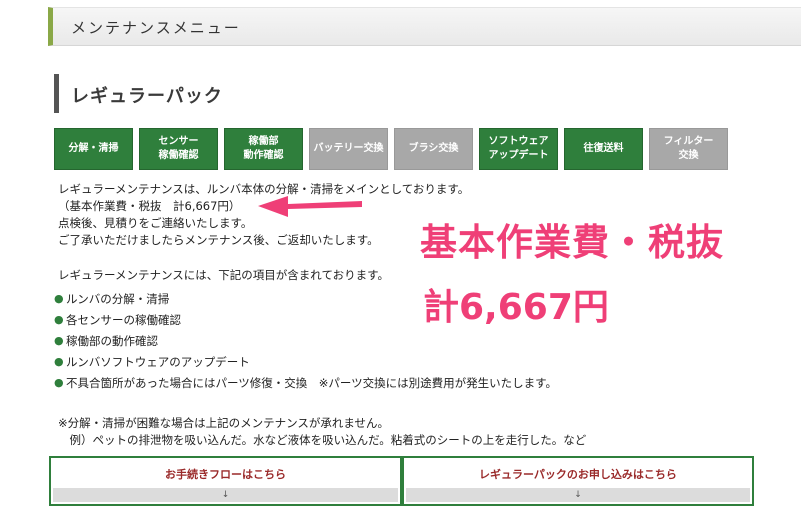 The height and width of the screenshot is (521, 801). I want to click on list-item: ● ルンバの分解・清掃, so click(305, 298).